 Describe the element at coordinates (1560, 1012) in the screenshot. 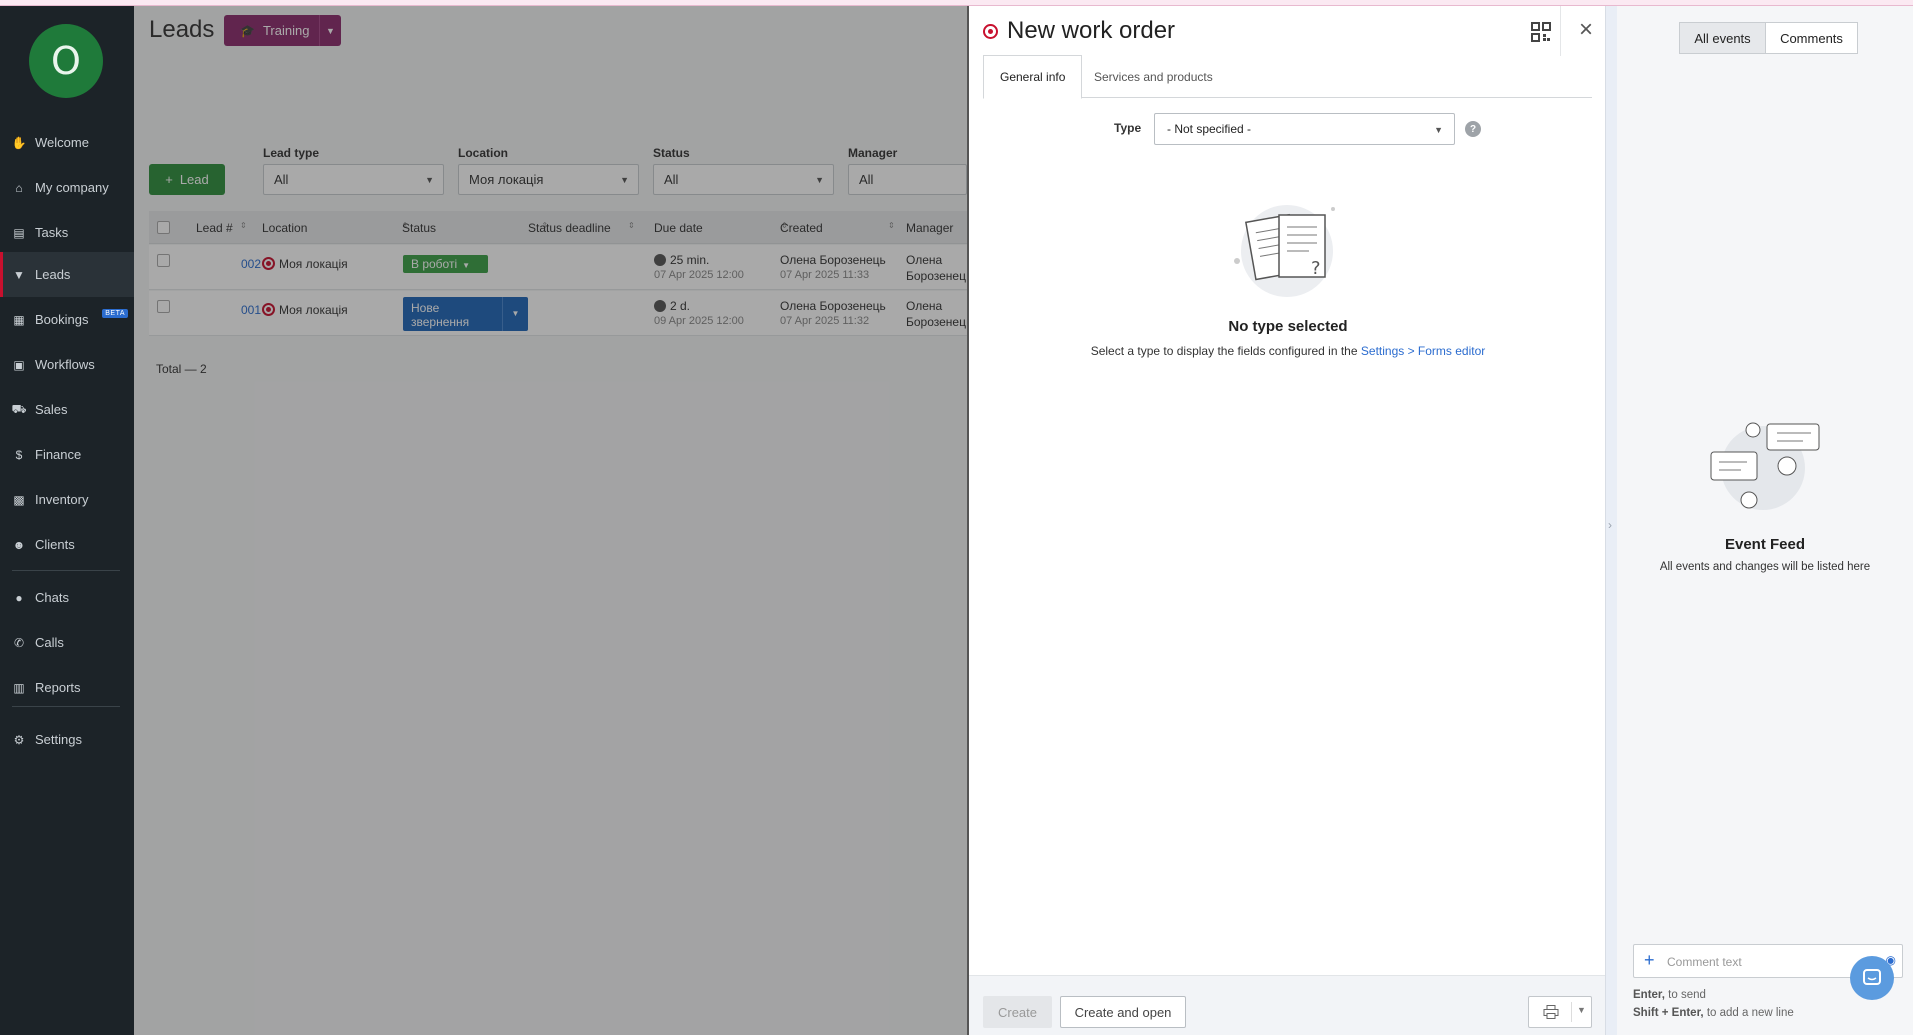

I see `print-button: ▼` at that location.